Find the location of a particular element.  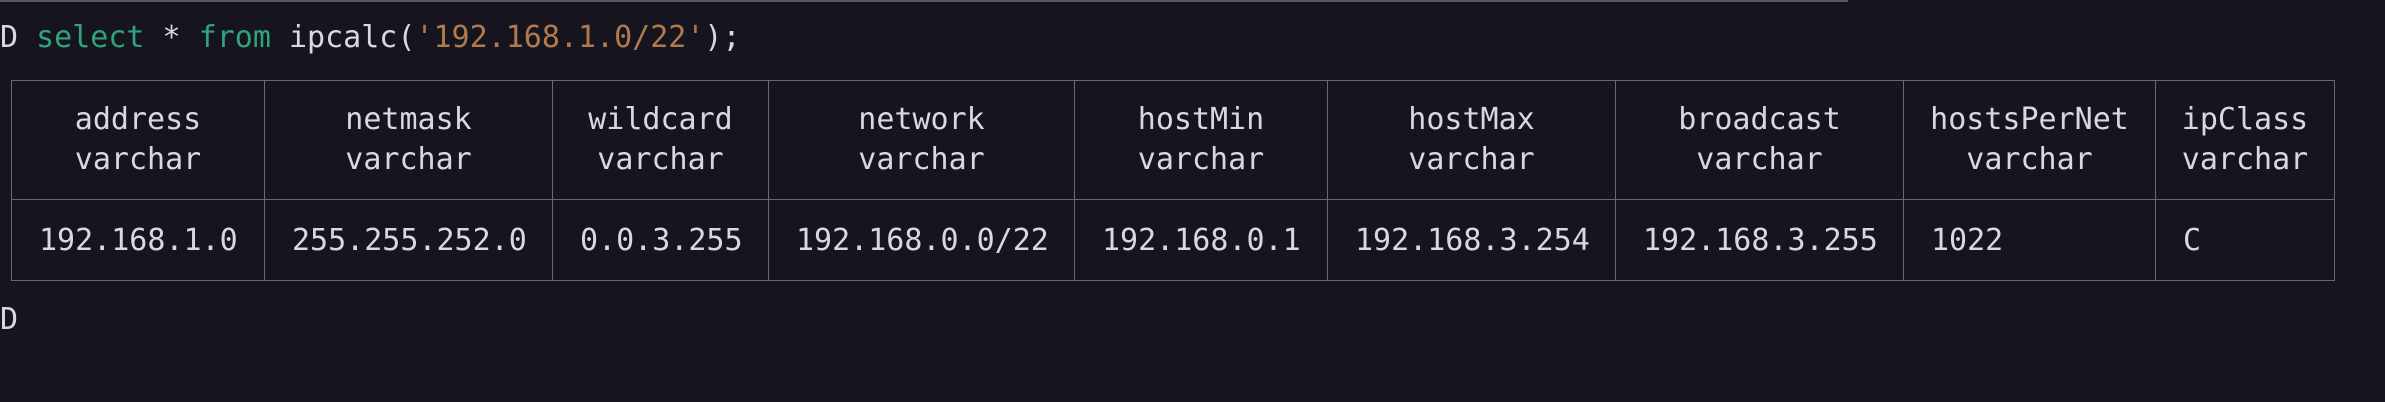

column-name: hostMin is located at coordinates (1201, 119).